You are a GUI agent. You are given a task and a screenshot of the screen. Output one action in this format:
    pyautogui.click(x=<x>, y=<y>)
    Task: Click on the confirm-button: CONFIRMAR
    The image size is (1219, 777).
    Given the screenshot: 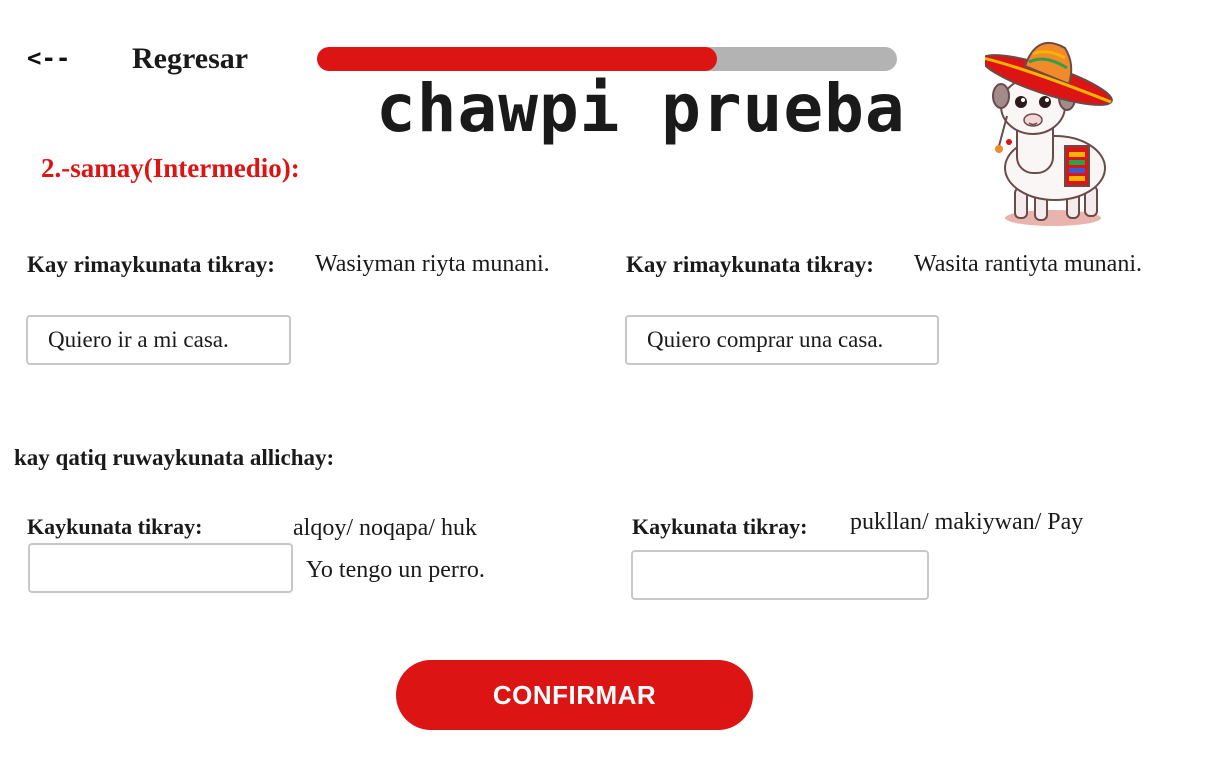 What is the action you would take?
    pyautogui.click(x=574, y=695)
    